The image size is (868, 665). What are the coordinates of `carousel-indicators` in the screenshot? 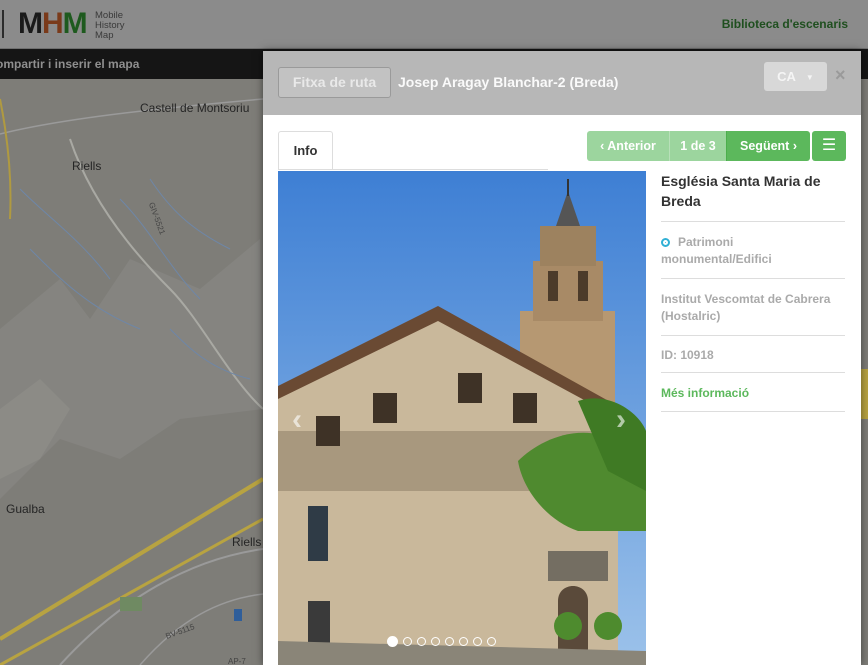 It's located at (441, 641).